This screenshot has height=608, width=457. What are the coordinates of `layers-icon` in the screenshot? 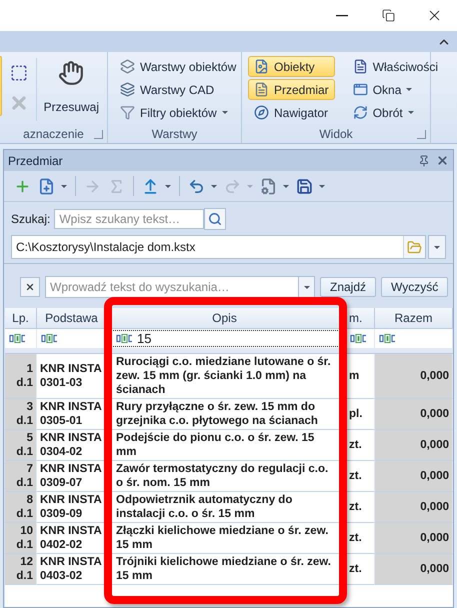 It's located at (127, 89).